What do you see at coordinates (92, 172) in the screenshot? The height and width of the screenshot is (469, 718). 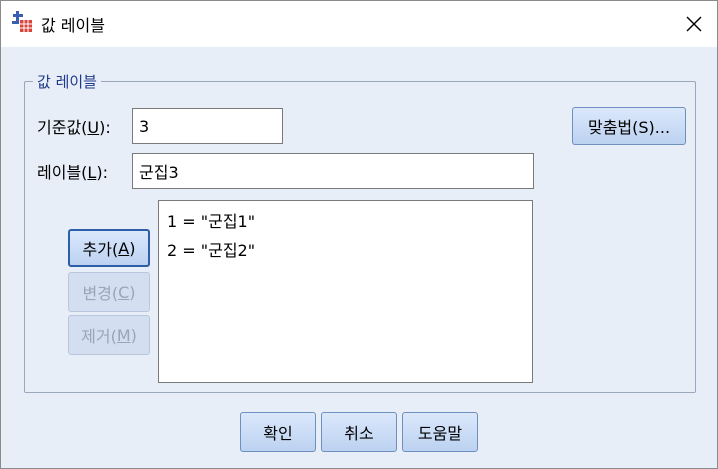 I see `label-label-mnemonic: L` at bounding box center [92, 172].